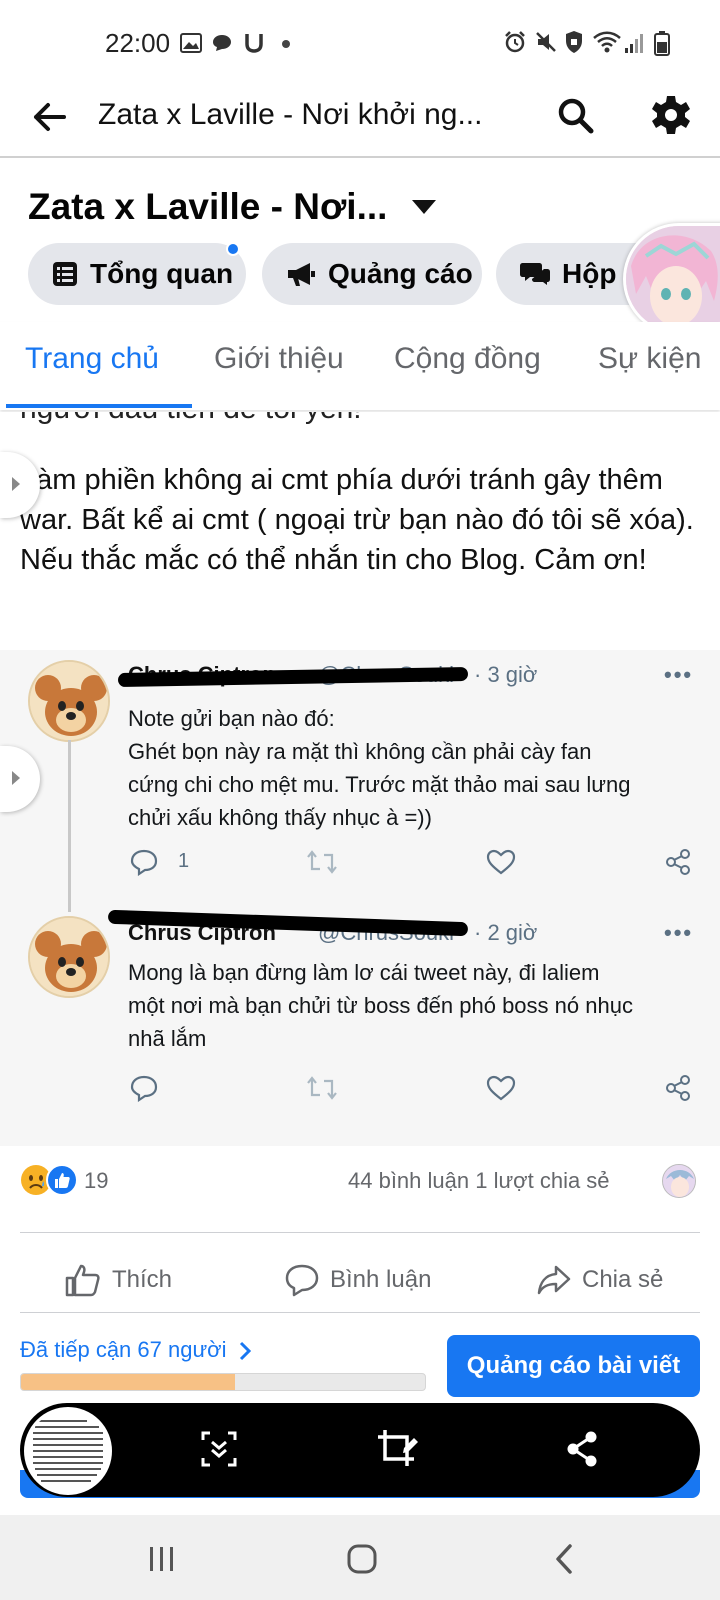 This screenshot has height=1600, width=720. I want to click on alarm-icon, so click(515, 42).